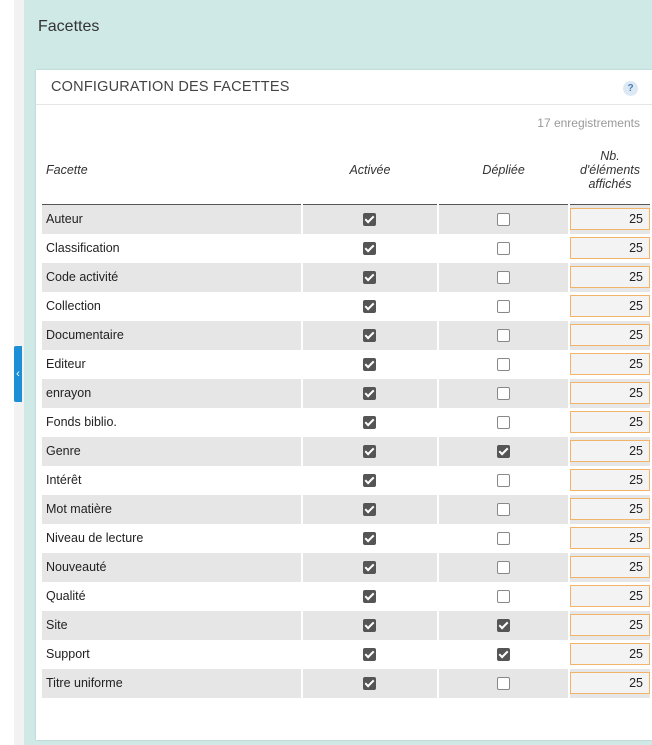  I want to click on facet-name: Titre uniforme, so click(172, 683).